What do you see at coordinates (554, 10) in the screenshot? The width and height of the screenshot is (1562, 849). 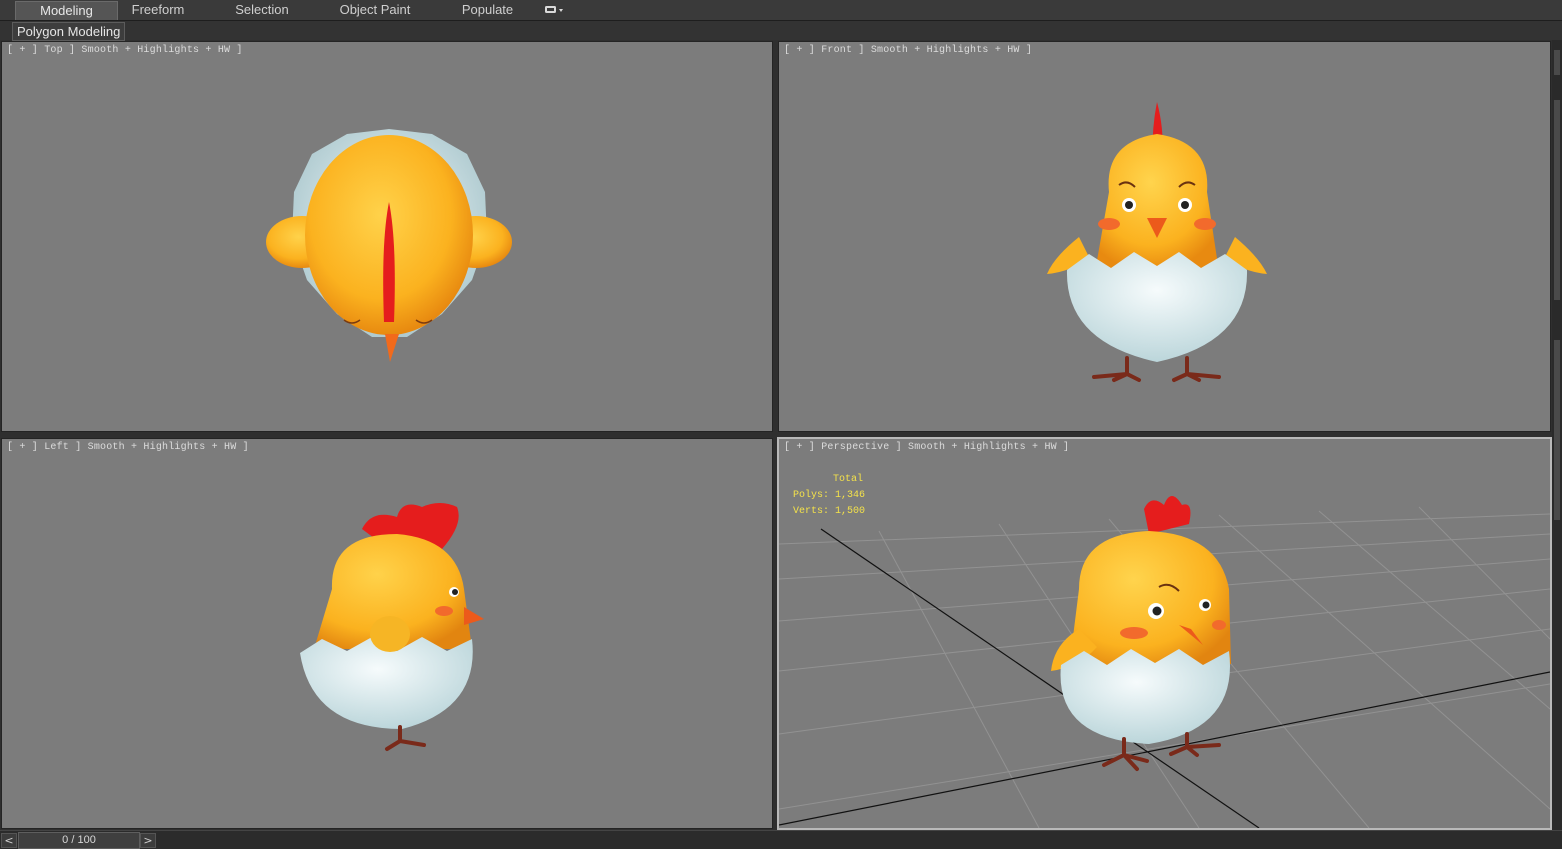 I see `ribbon-options-icon` at bounding box center [554, 10].